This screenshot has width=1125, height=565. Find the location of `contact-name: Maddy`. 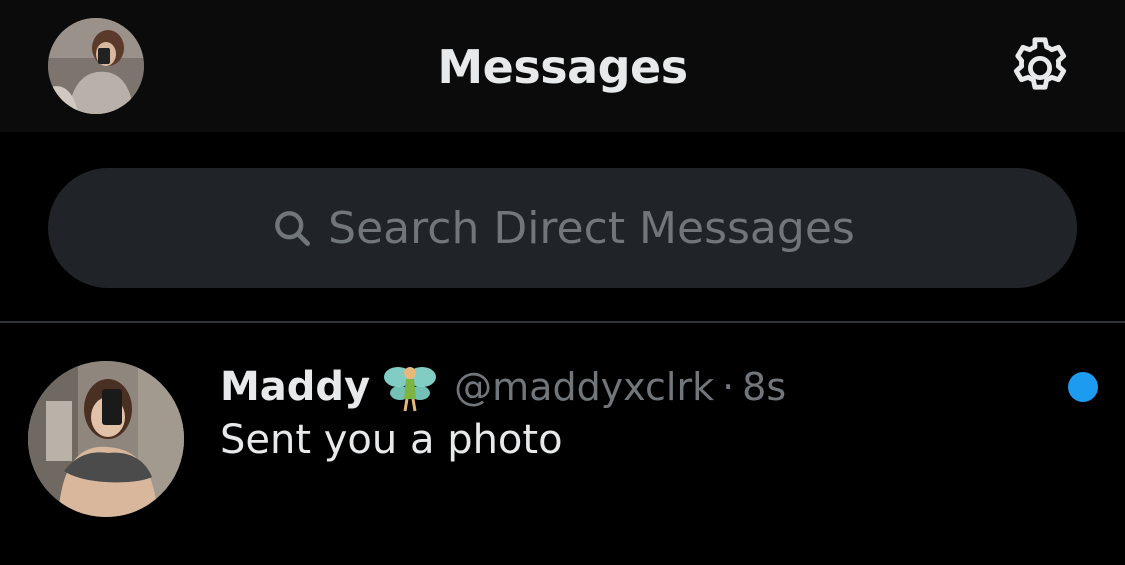

contact-name: Maddy is located at coordinates (295, 387).